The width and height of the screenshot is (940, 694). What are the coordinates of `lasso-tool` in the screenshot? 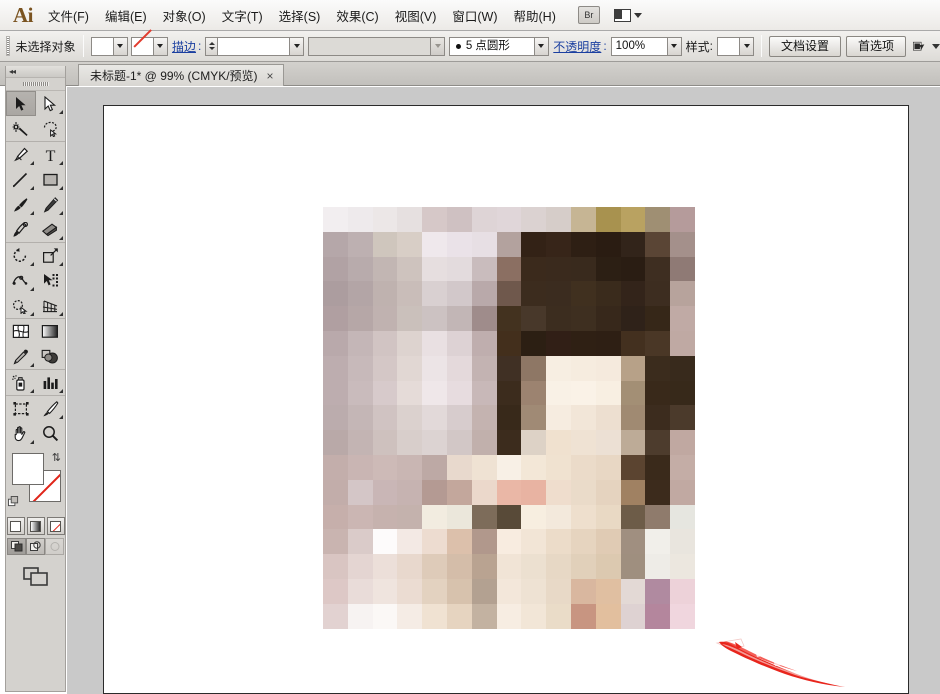 It's located at (51, 128).